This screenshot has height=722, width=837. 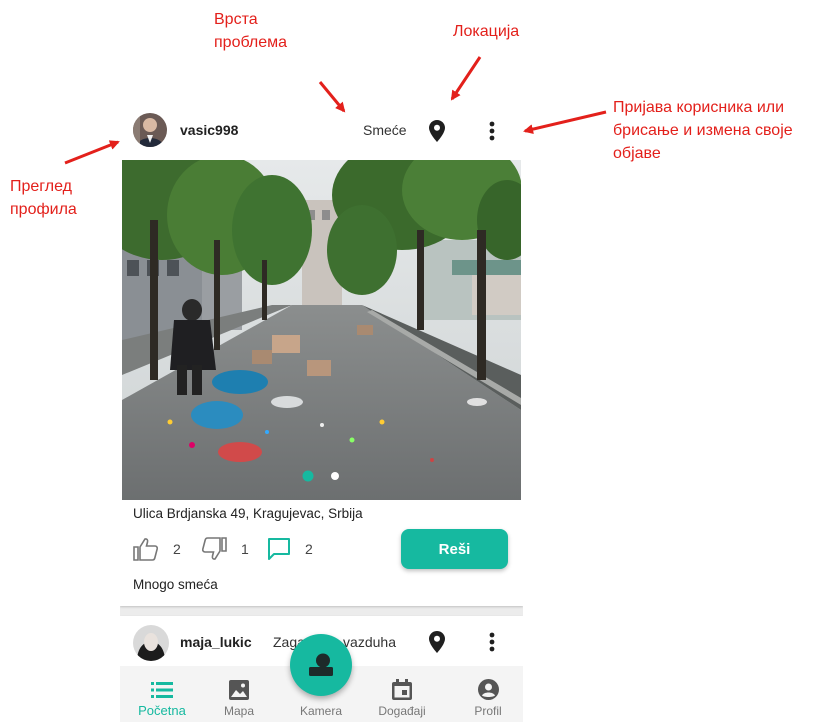 What do you see at coordinates (92, 152) in the screenshot?
I see `arrow-profile-view` at bounding box center [92, 152].